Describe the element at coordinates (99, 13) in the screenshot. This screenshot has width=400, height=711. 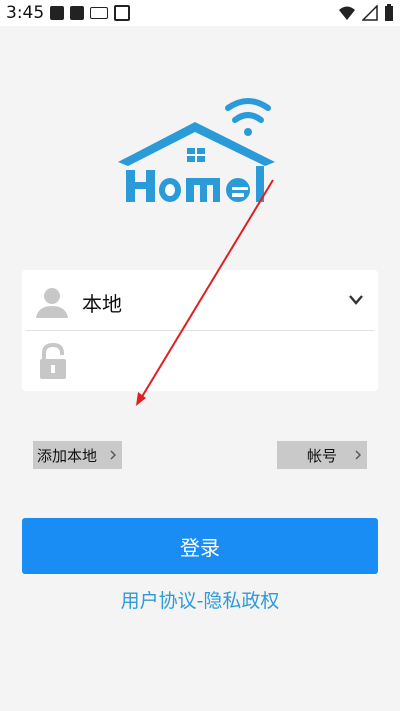
I see `keyboard-icon` at that location.